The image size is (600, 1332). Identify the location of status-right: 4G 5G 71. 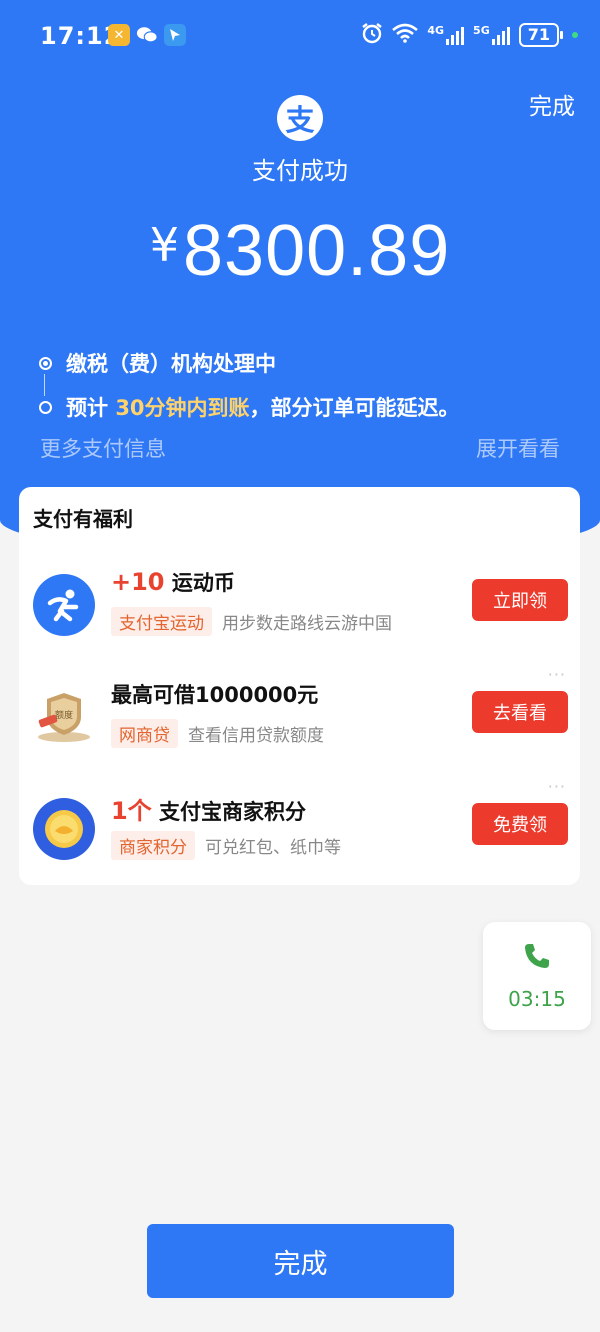
(469, 35).